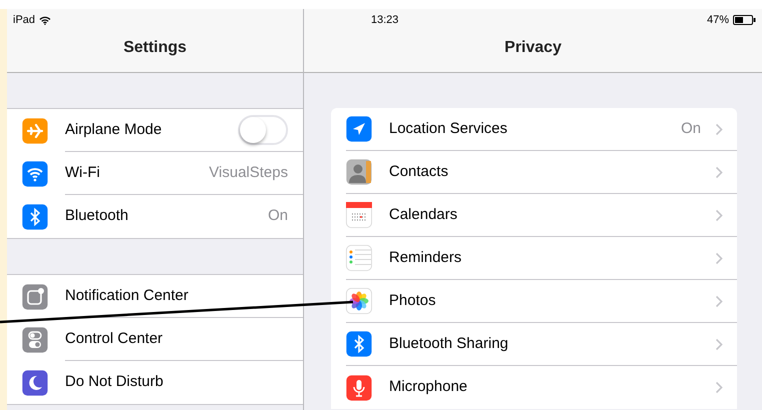 This screenshot has width=762, height=410. I want to click on notification-icon, so click(35, 297).